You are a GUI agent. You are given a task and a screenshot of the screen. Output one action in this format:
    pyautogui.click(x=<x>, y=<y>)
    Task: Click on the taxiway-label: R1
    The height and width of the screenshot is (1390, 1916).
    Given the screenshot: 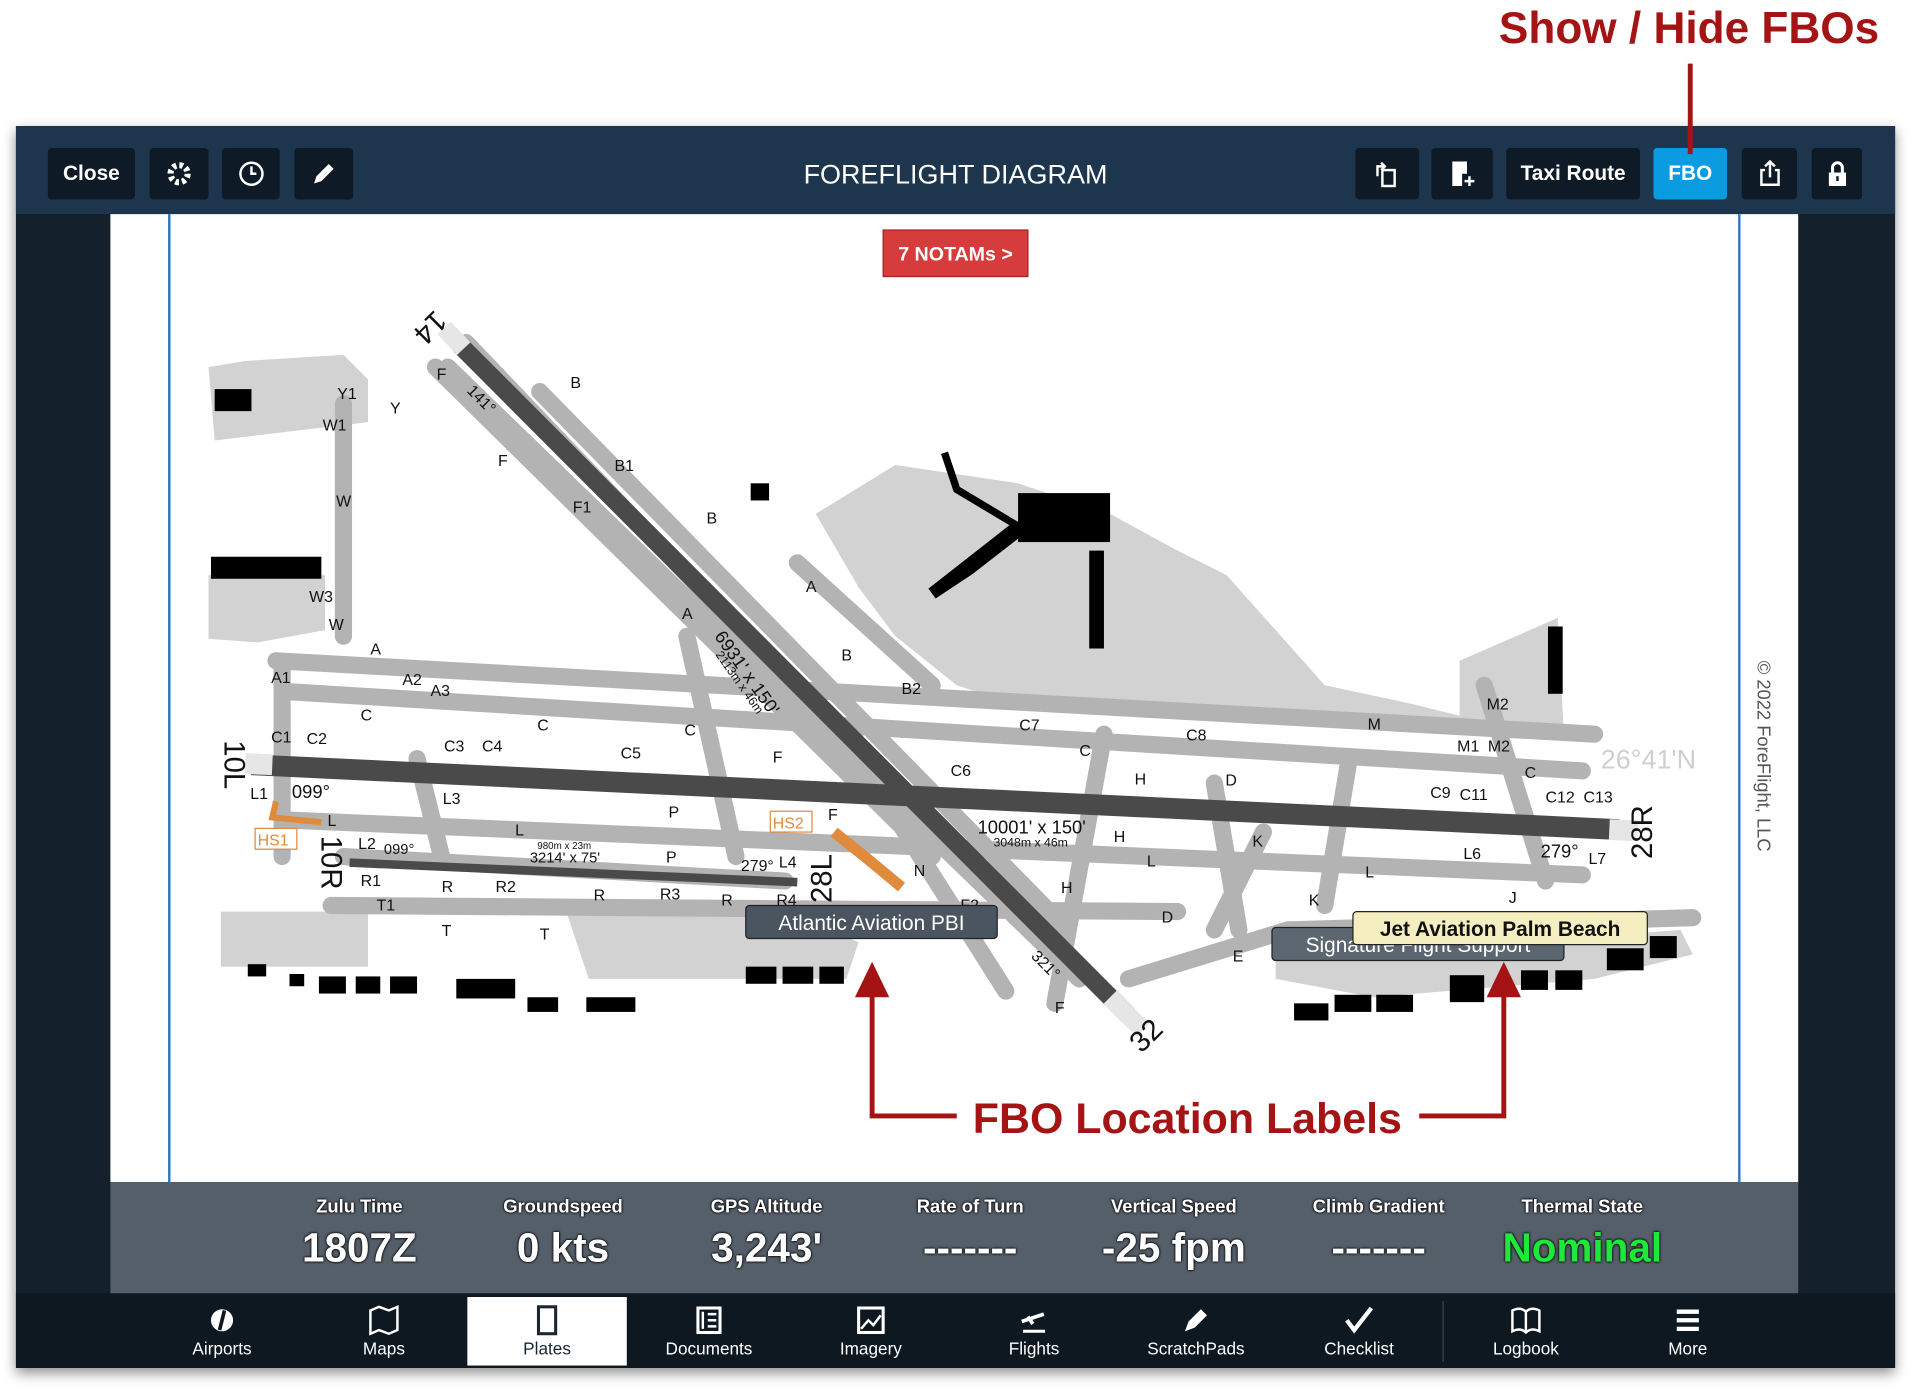 What is the action you would take?
    pyautogui.click(x=371, y=881)
    